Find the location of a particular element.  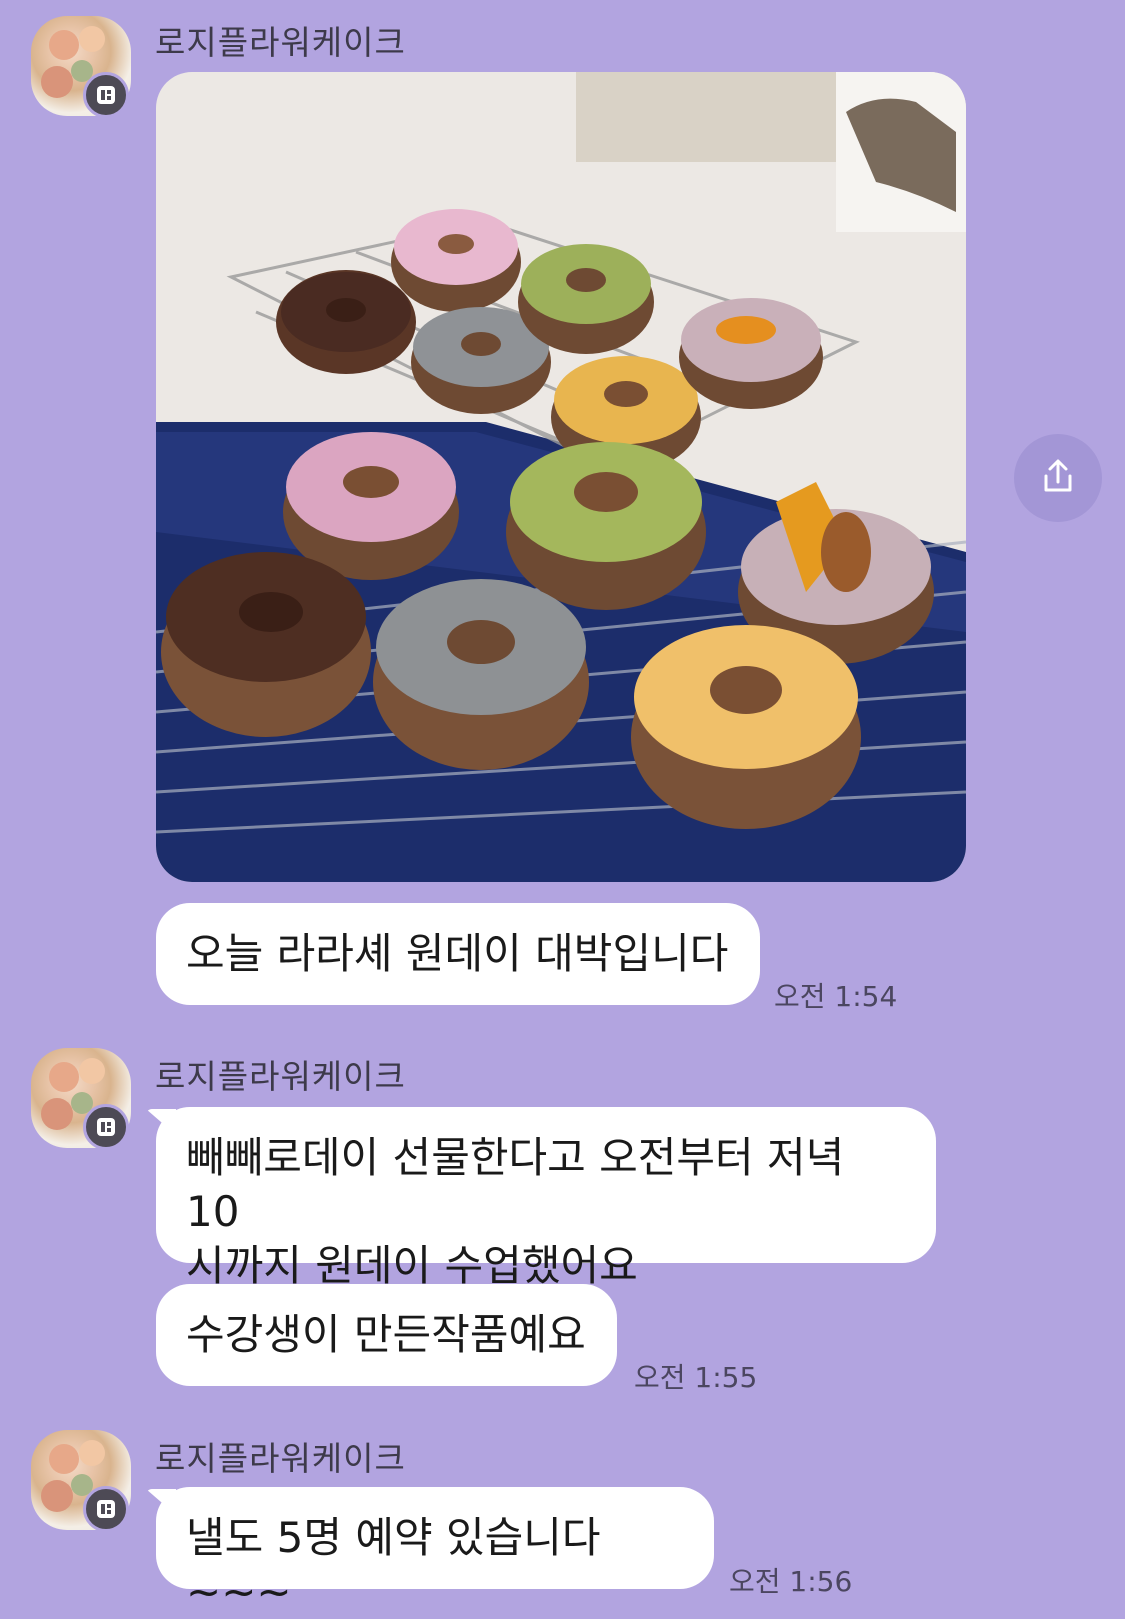

message-bubble: 낼도 5명 예약 있습니다~~~ is located at coordinates (435, 1551).